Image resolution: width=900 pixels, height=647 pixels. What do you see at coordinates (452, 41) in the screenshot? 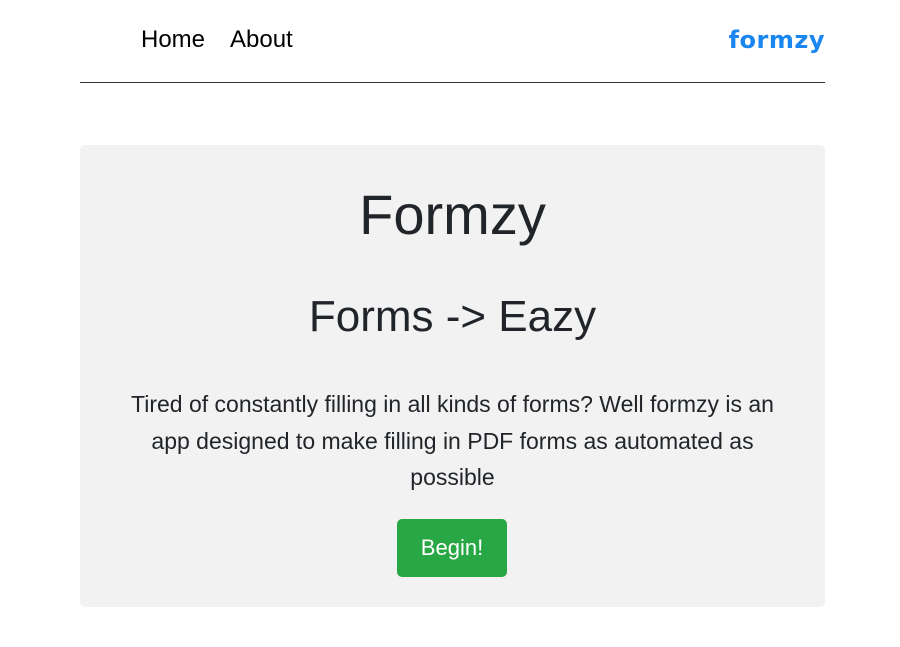
I see `navbar: Home About formzy` at bounding box center [452, 41].